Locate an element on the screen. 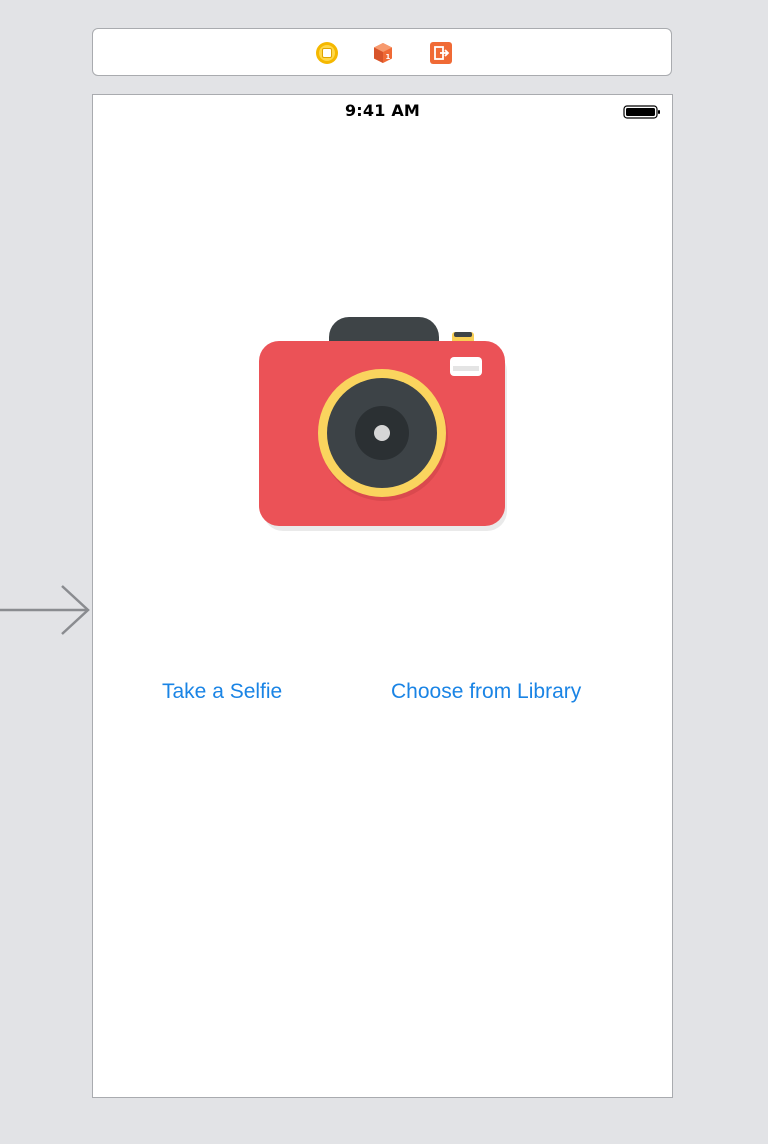 The height and width of the screenshot is (1144, 768). take-selfie-button: Take a Selfie is located at coordinates (222, 692).